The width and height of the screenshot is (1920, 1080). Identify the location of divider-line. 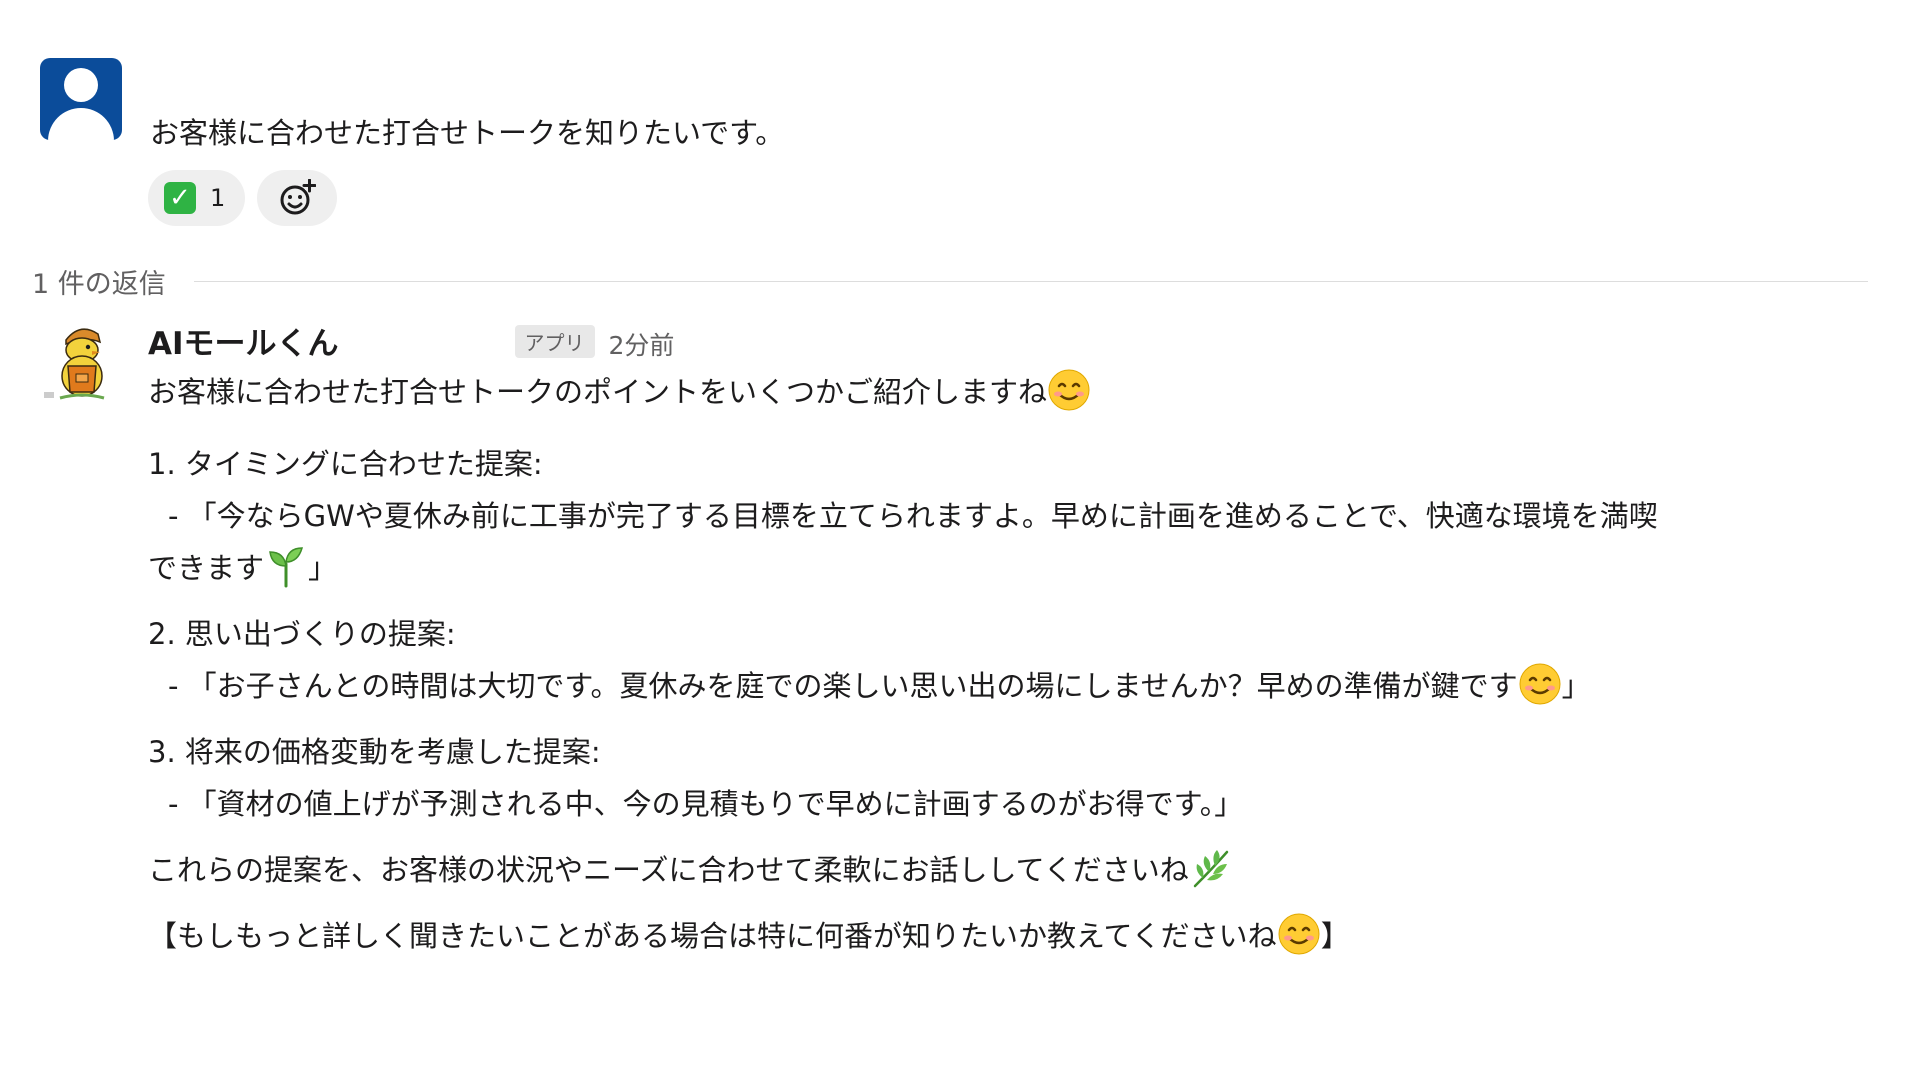
(1030, 281).